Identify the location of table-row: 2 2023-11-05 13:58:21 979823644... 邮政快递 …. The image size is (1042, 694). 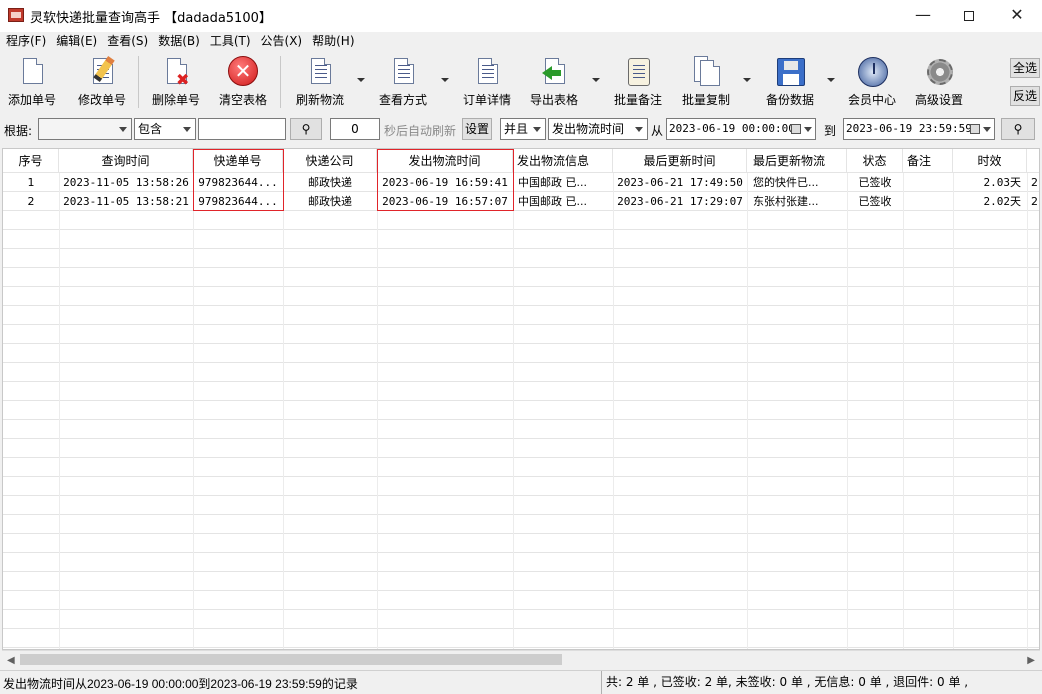
(521, 201).